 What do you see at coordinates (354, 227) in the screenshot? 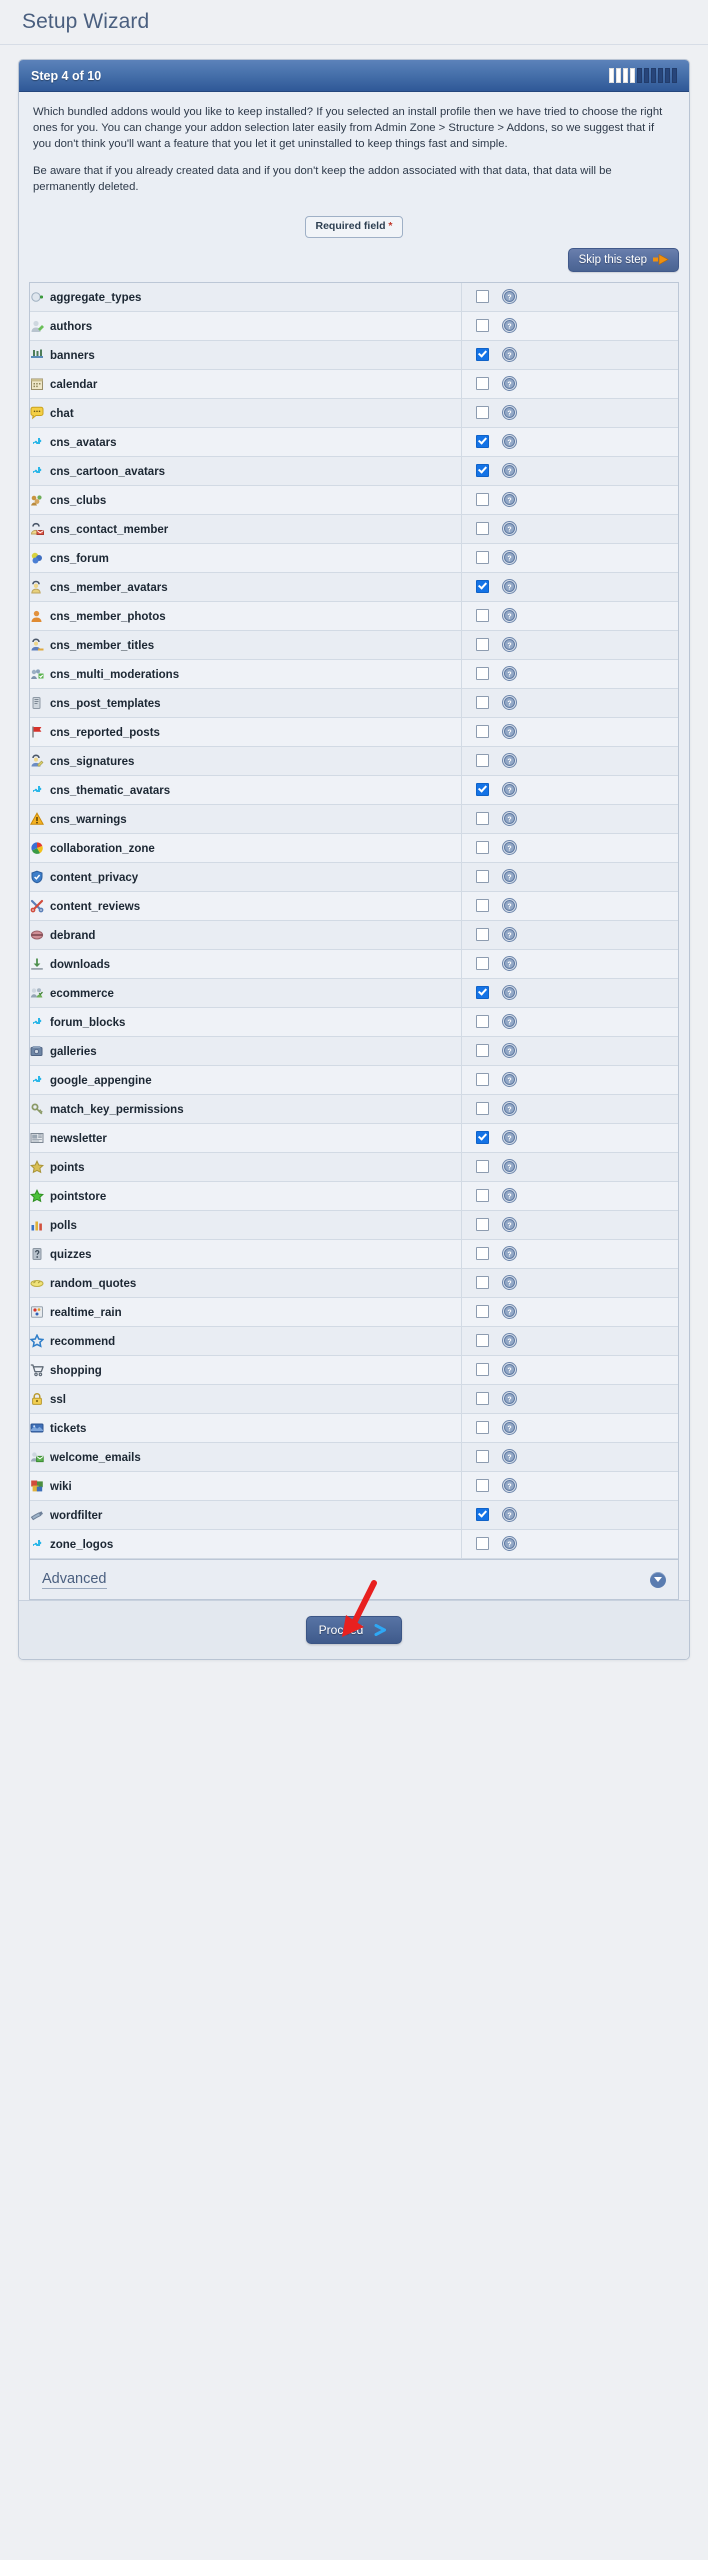
I see `required-field-button: Required field *` at bounding box center [354, 227].